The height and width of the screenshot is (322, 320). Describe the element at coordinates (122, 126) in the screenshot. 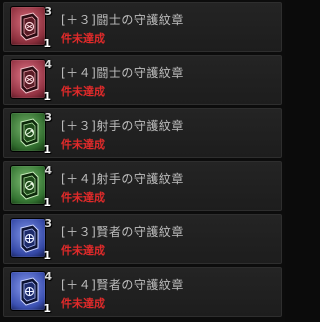

I see `item-name: [＋３]射手の守護紋章` at that location.